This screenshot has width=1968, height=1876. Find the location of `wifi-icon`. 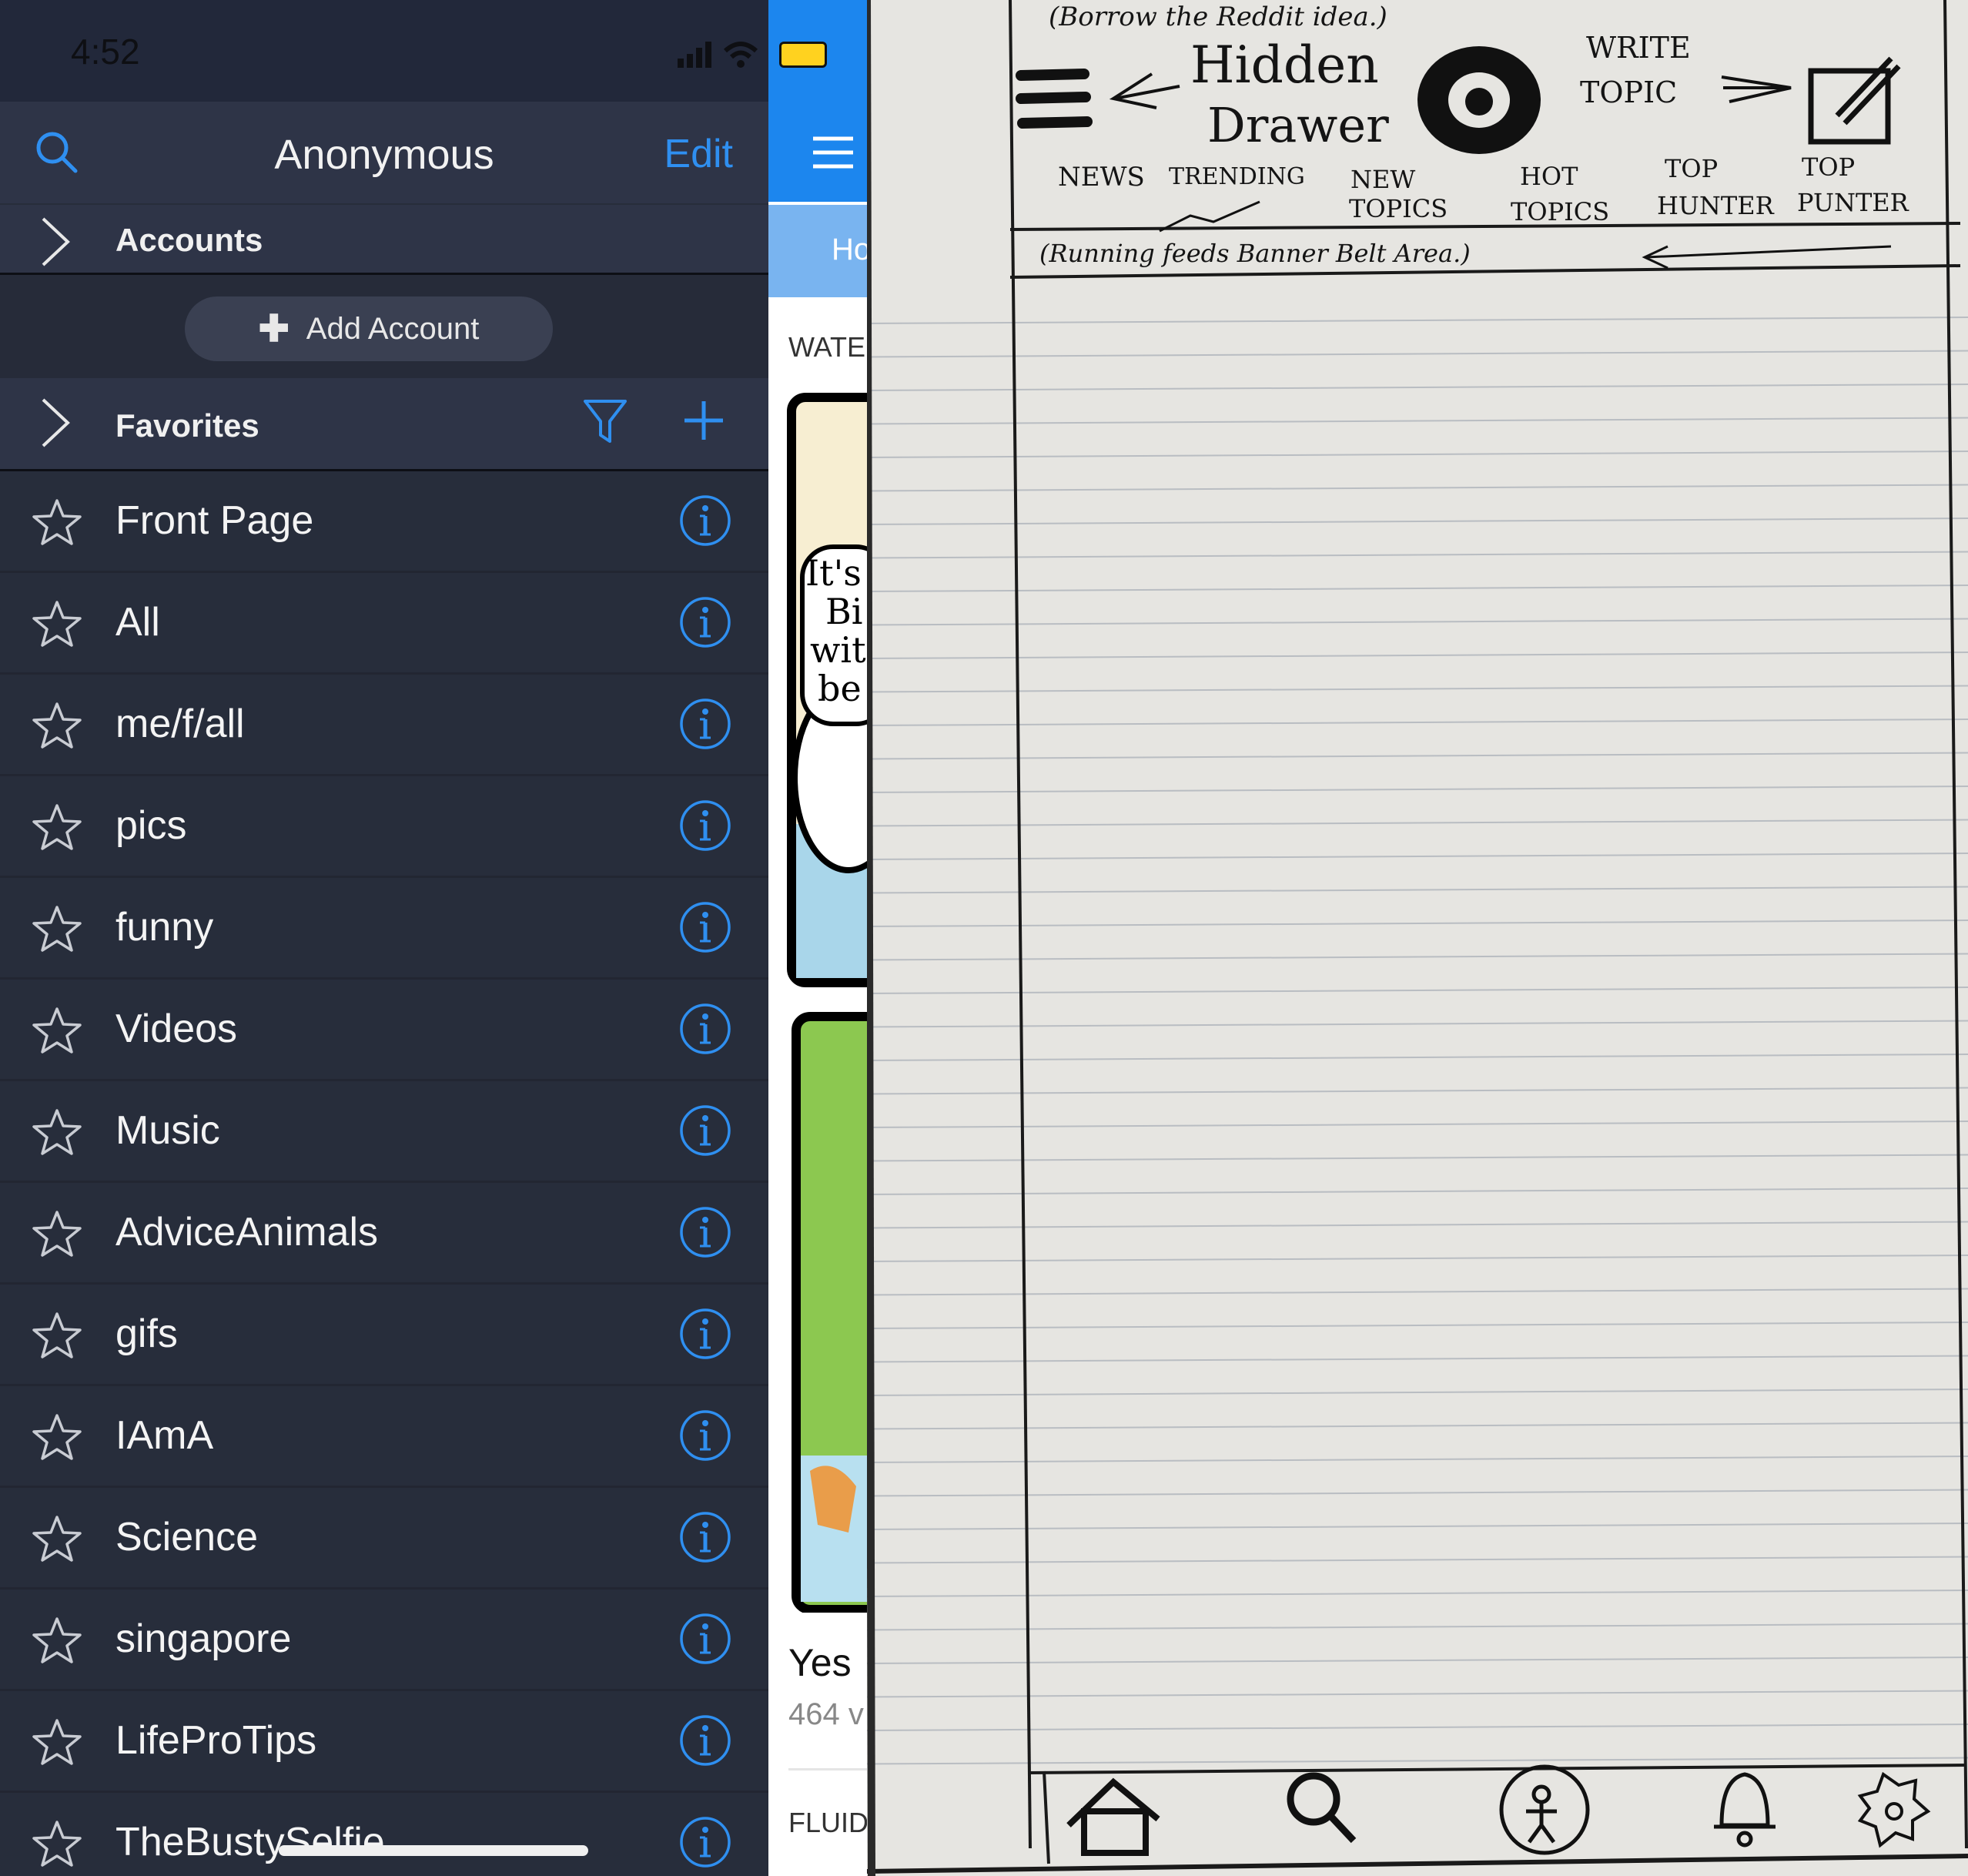

wifi-icon is located at coordinates (740, 47).